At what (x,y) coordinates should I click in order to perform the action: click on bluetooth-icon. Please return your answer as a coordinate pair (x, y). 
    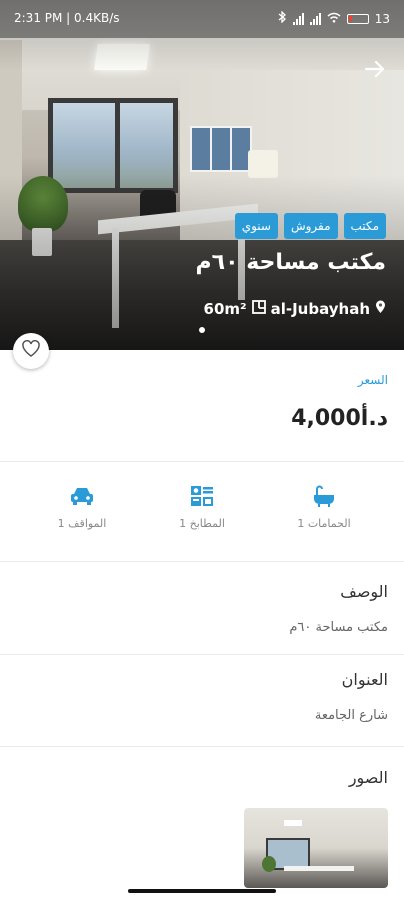
    Looking at the image, I should click on (282, 18).